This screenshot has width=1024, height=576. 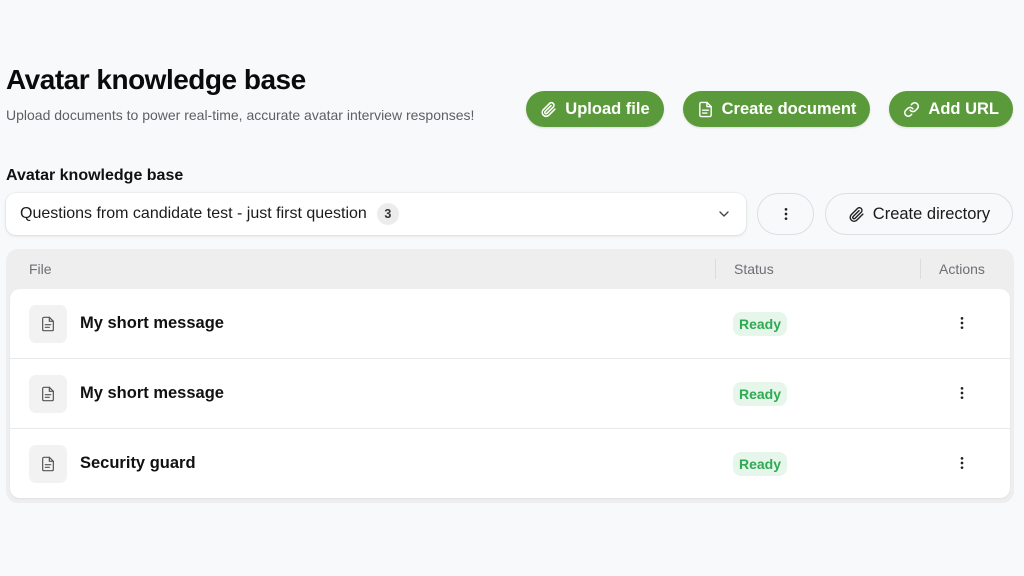 What do you see at coordinates (931, 213) in the screenshot?
I see `create-directory-label: Create directory` at bounding box center [931, 213].